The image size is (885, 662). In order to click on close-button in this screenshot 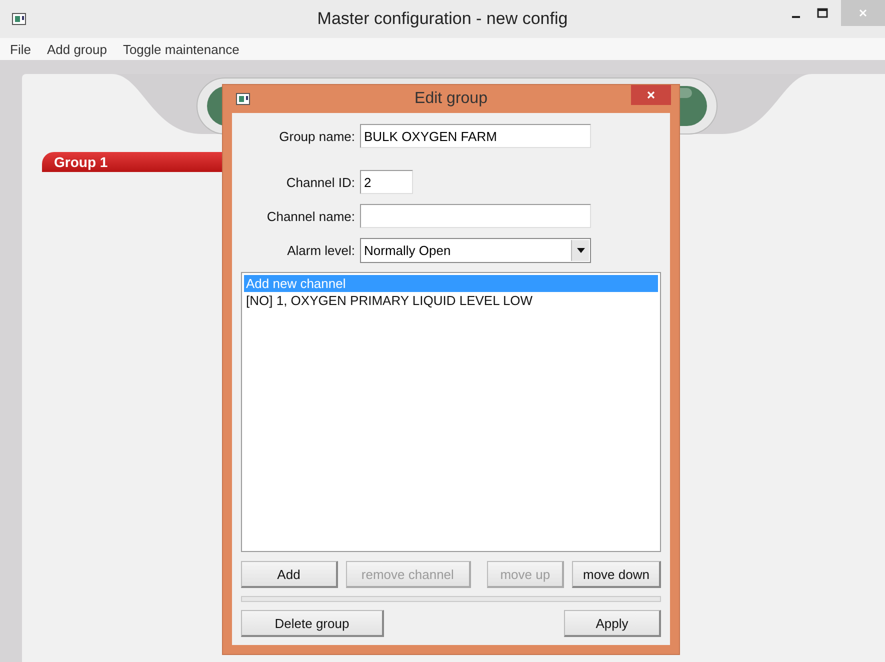, I will do `click(651, 95)`.